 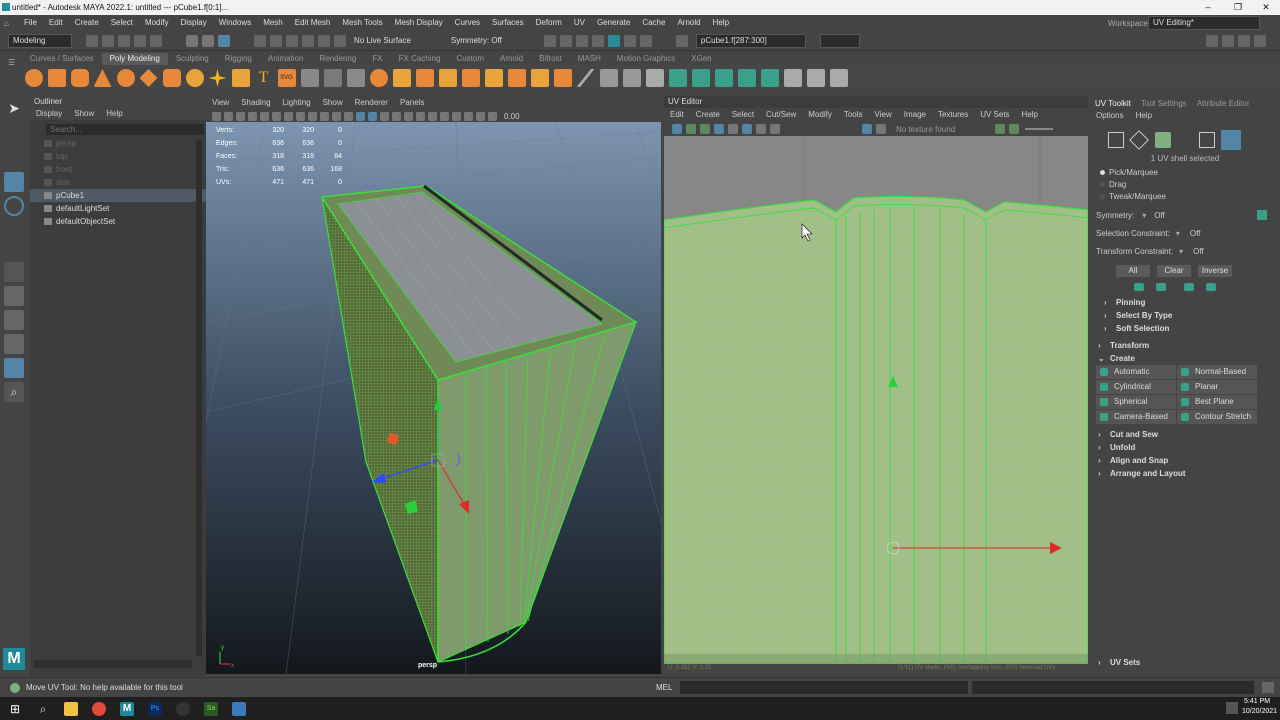 What do you see at coordinates (286, 59) in the screenshot?
I see `shelf-tab-animation: Animation` at bounding box center [286, 59].